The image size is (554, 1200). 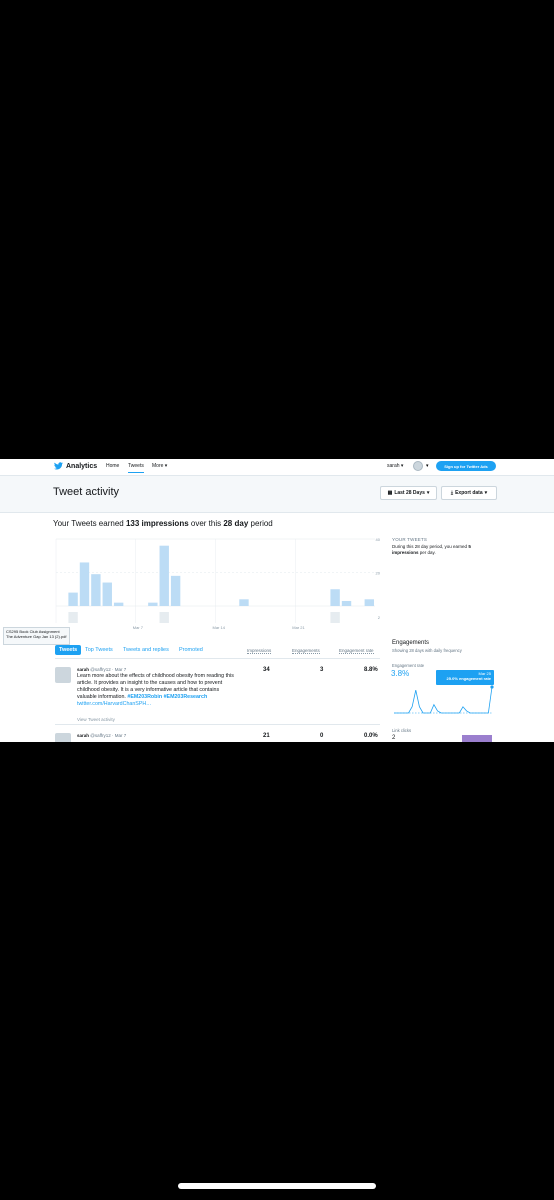 I want to click on summary-impressions: 133 impressions, so click(x=157, y=523).